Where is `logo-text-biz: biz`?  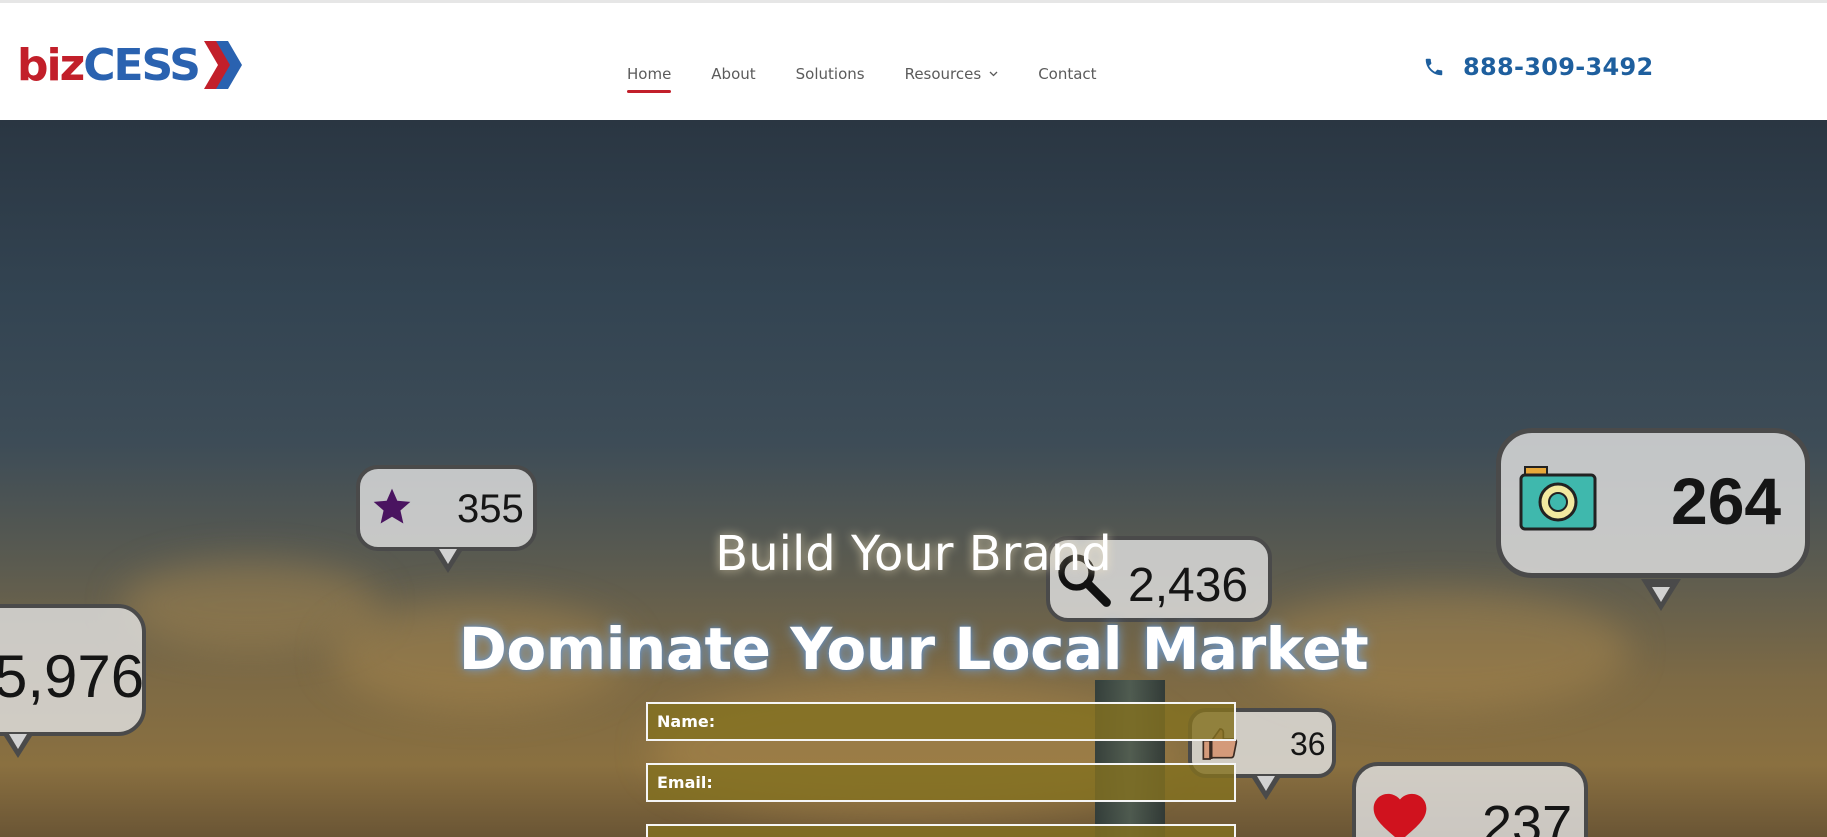 logo-text-biz: biz is located at coordinates (51, 65).